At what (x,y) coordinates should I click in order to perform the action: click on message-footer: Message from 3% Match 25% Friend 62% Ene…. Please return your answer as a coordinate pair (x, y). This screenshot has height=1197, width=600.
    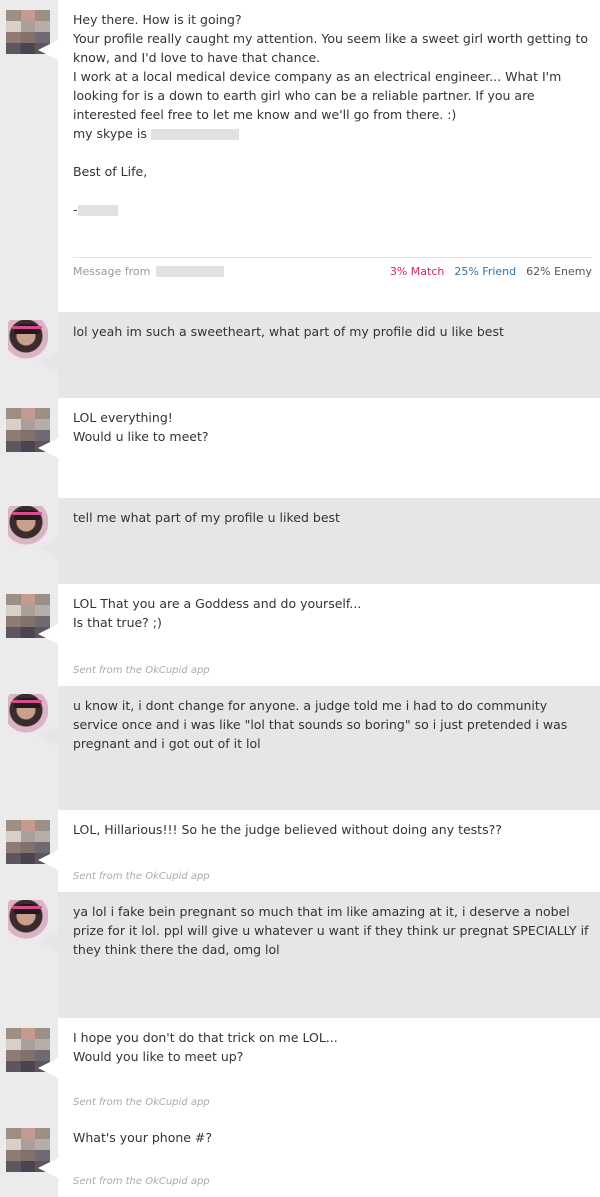
    Looking at the image, I should click on (332, 267).